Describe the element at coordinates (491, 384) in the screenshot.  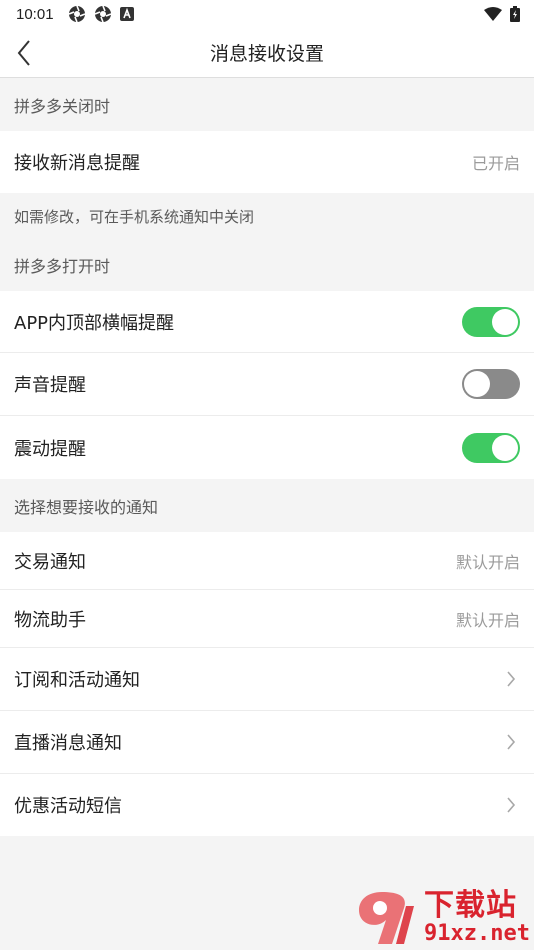
I see `sound-reminder-toggle` at that location.